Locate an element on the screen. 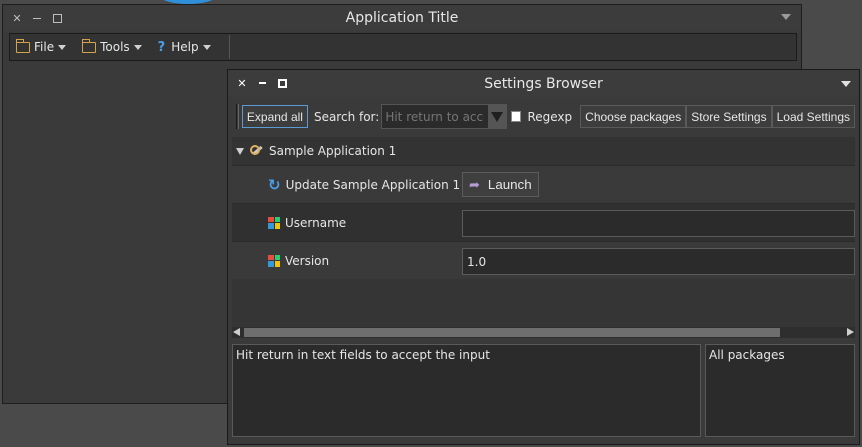  refresh-icon: ↻ is located at coordinates (274, 184).